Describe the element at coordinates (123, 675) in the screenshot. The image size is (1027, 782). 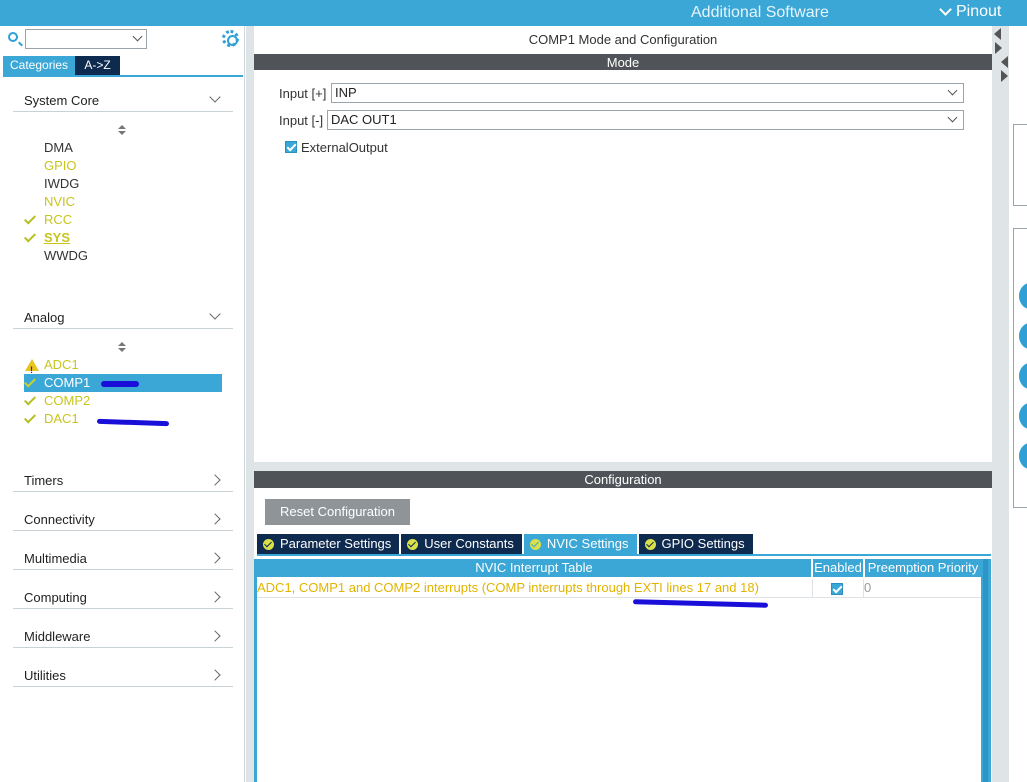
I see `group-utilities: Utilities` at that location.